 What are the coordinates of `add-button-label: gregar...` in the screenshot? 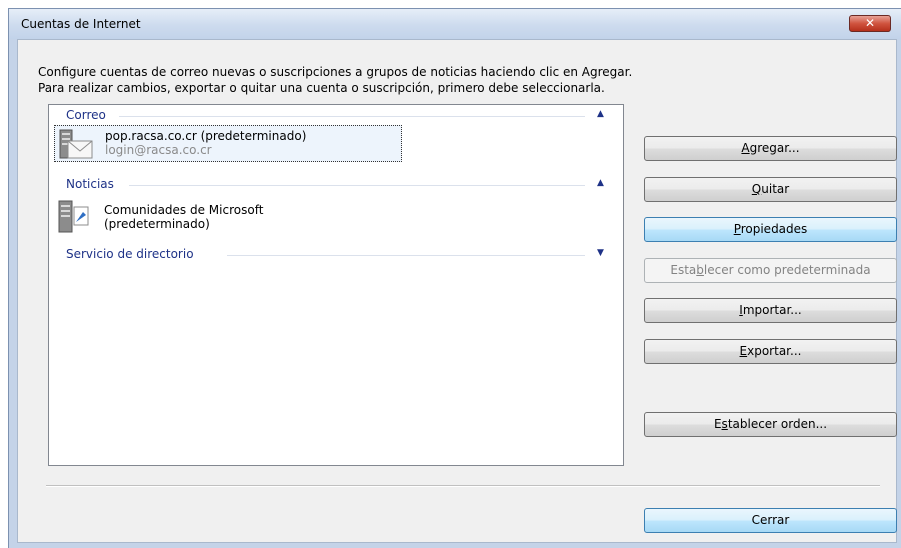 It's located at (774, 148).